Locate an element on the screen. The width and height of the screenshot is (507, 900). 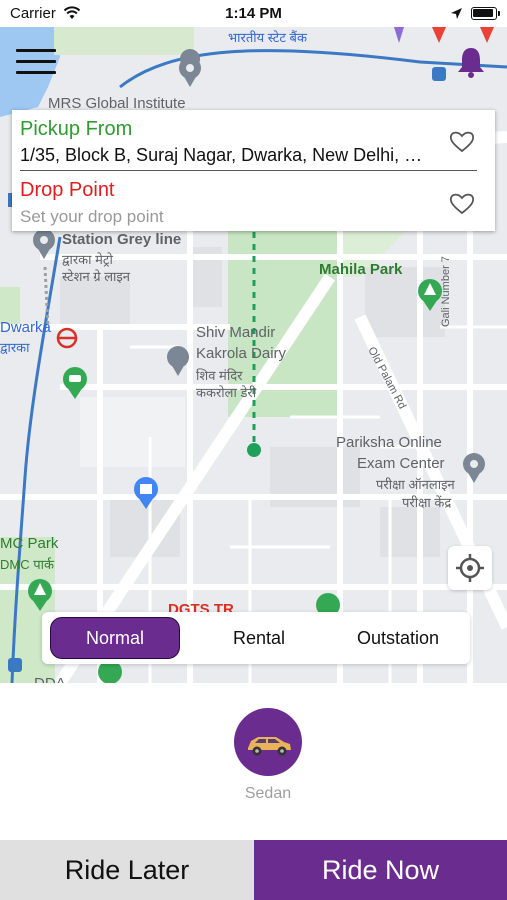
menu-button is located at coordinates (36, 64).